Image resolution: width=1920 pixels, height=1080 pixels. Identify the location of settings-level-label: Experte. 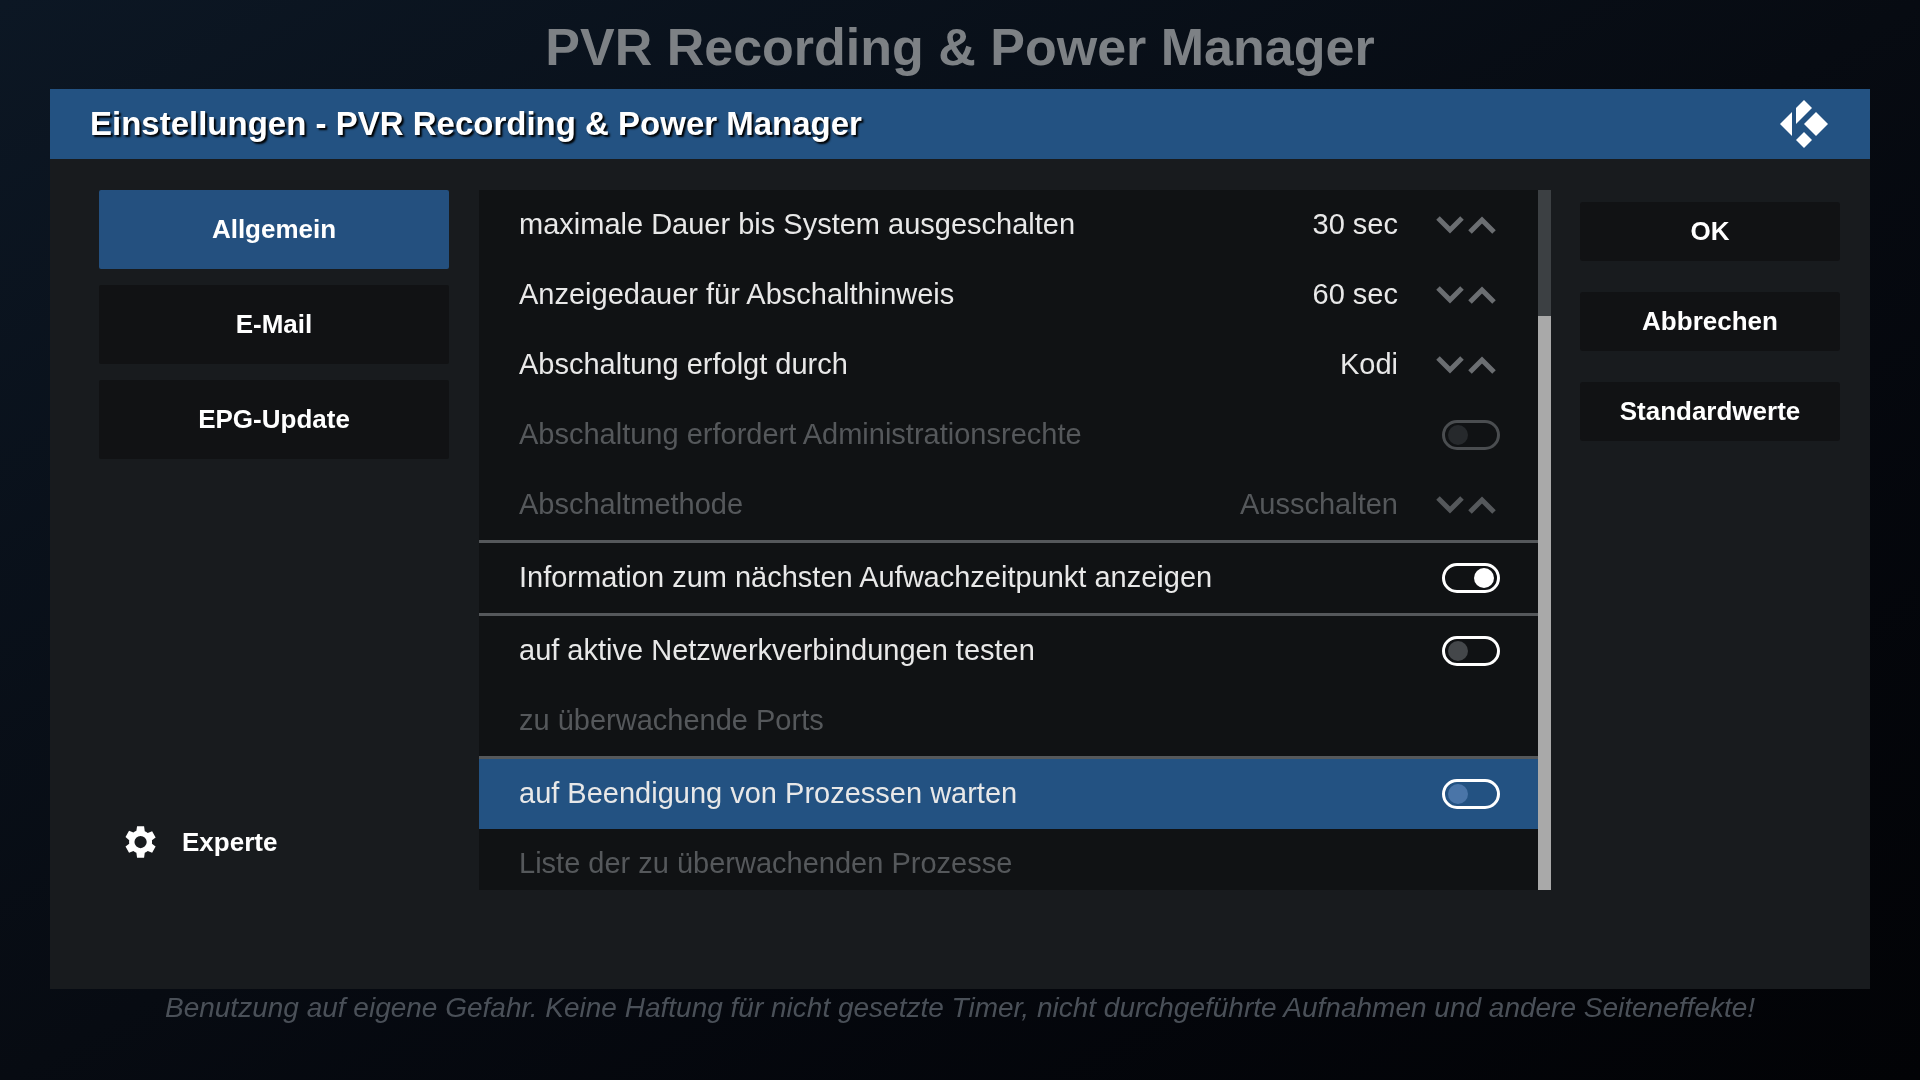
(230, 842).